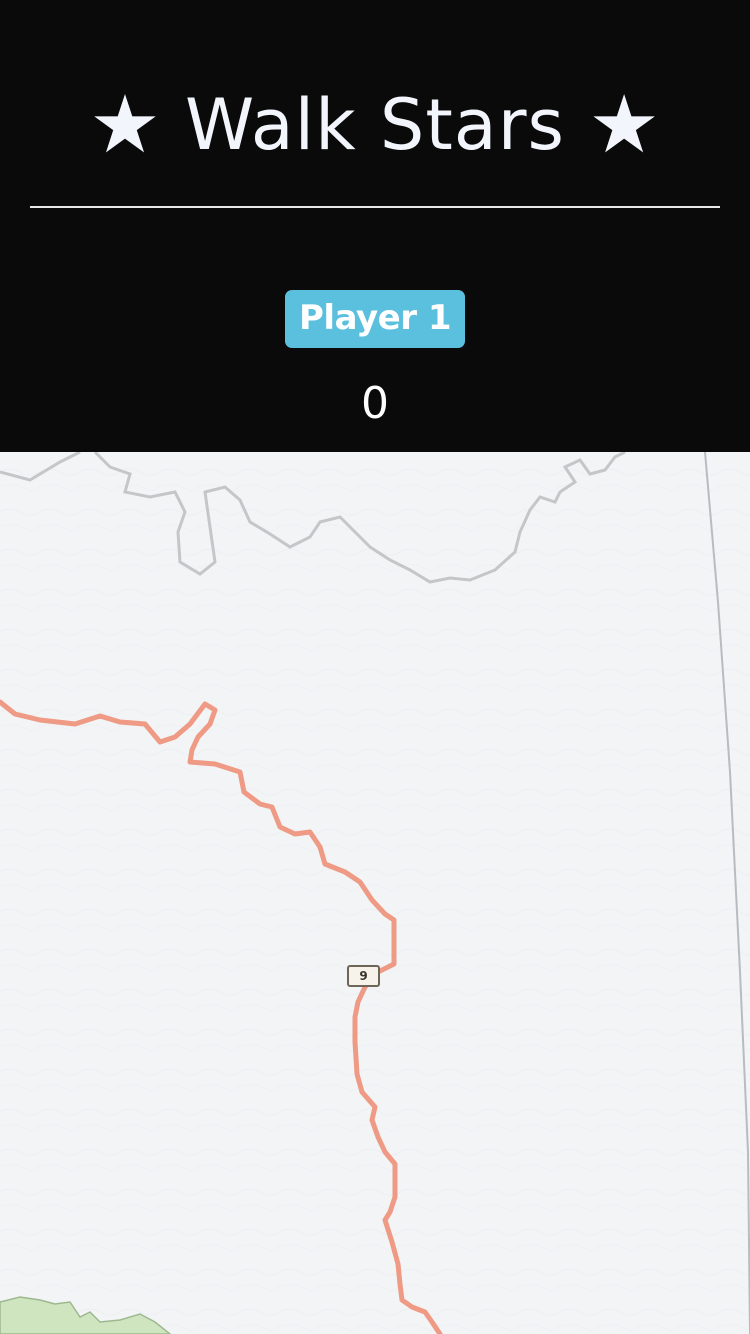  I want to click on page-title: ★ Walk Stars ★, so click(375, 125).